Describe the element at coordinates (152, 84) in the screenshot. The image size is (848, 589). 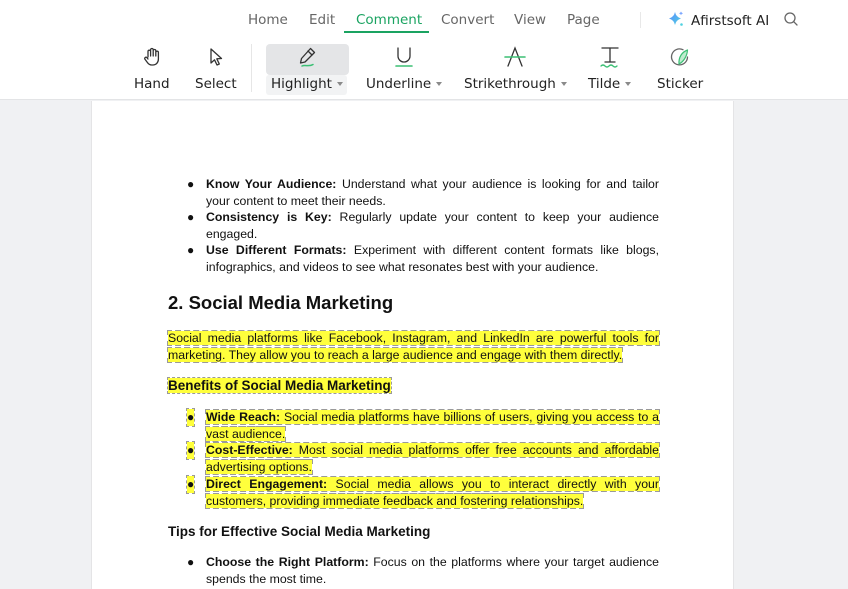
I see `hand-label: Hand` at that location.